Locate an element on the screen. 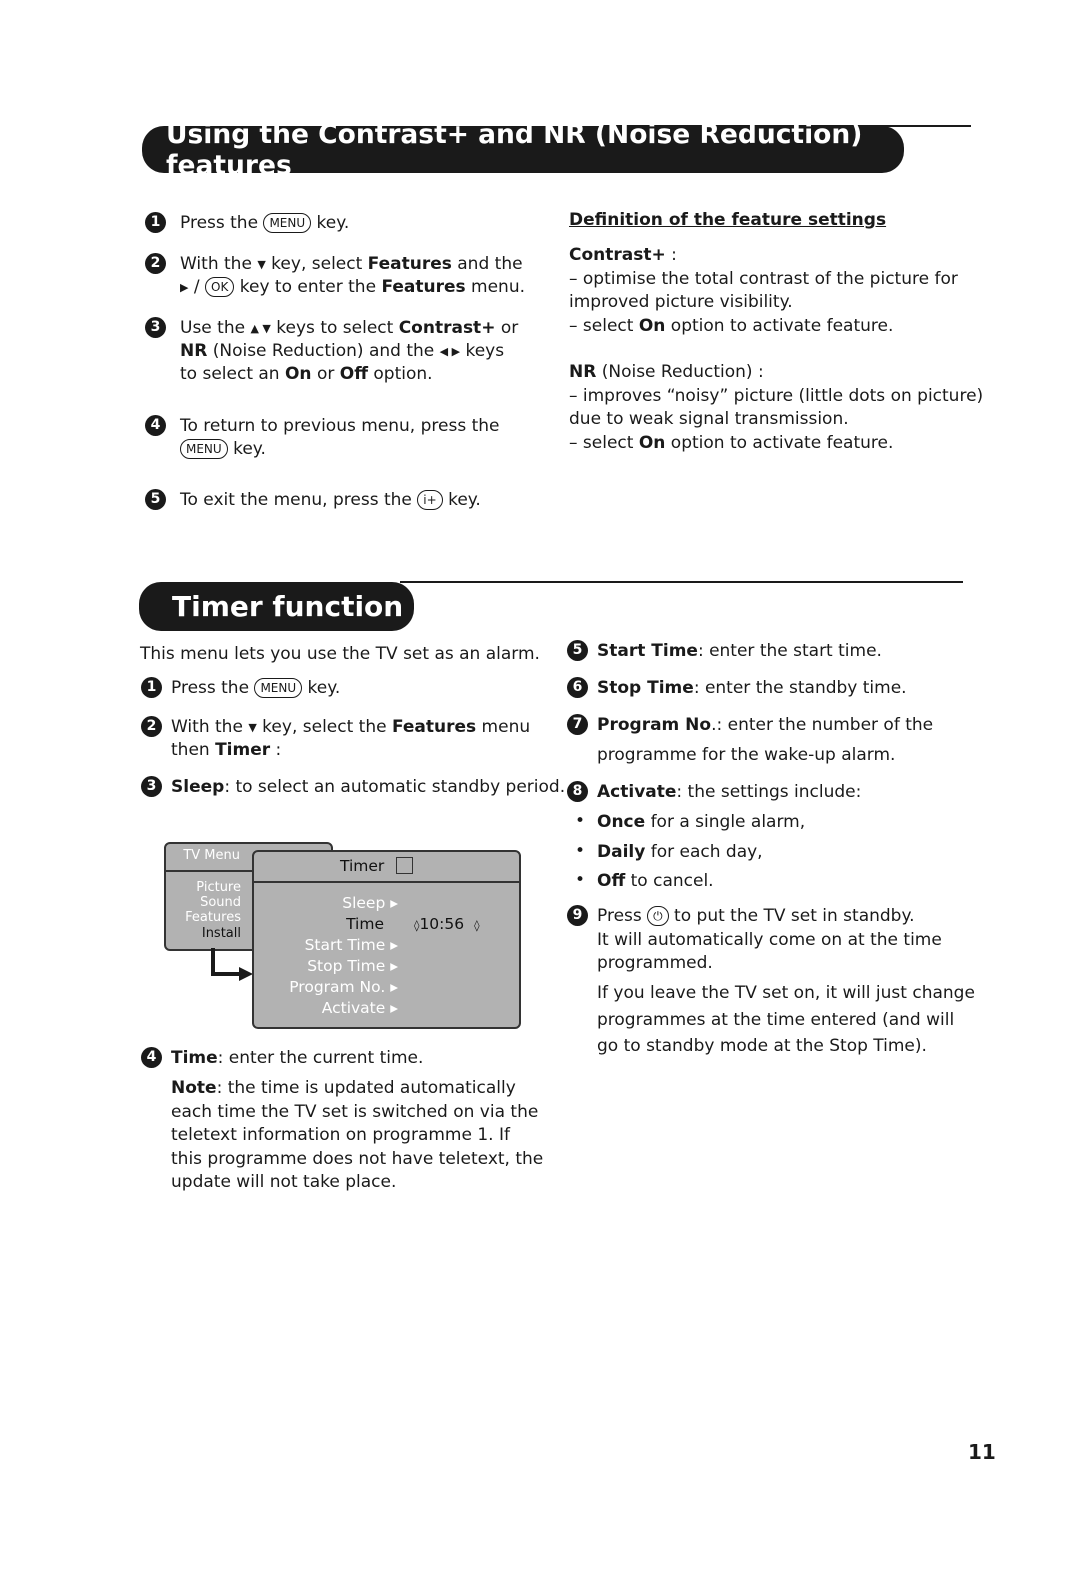 Image resolution: width=1080 pixels, height=1574 pixels. bold-text: Note is located at coordinates (194, 1088).